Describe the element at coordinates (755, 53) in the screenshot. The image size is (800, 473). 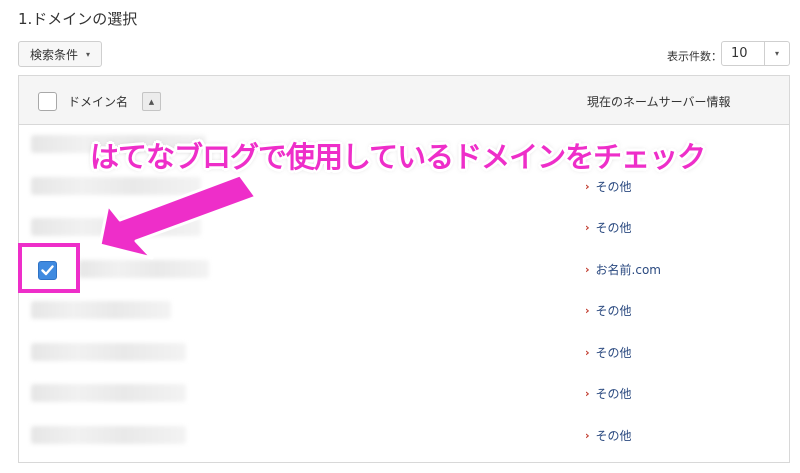
I see `display-count-select: 10 ▾` at that location.